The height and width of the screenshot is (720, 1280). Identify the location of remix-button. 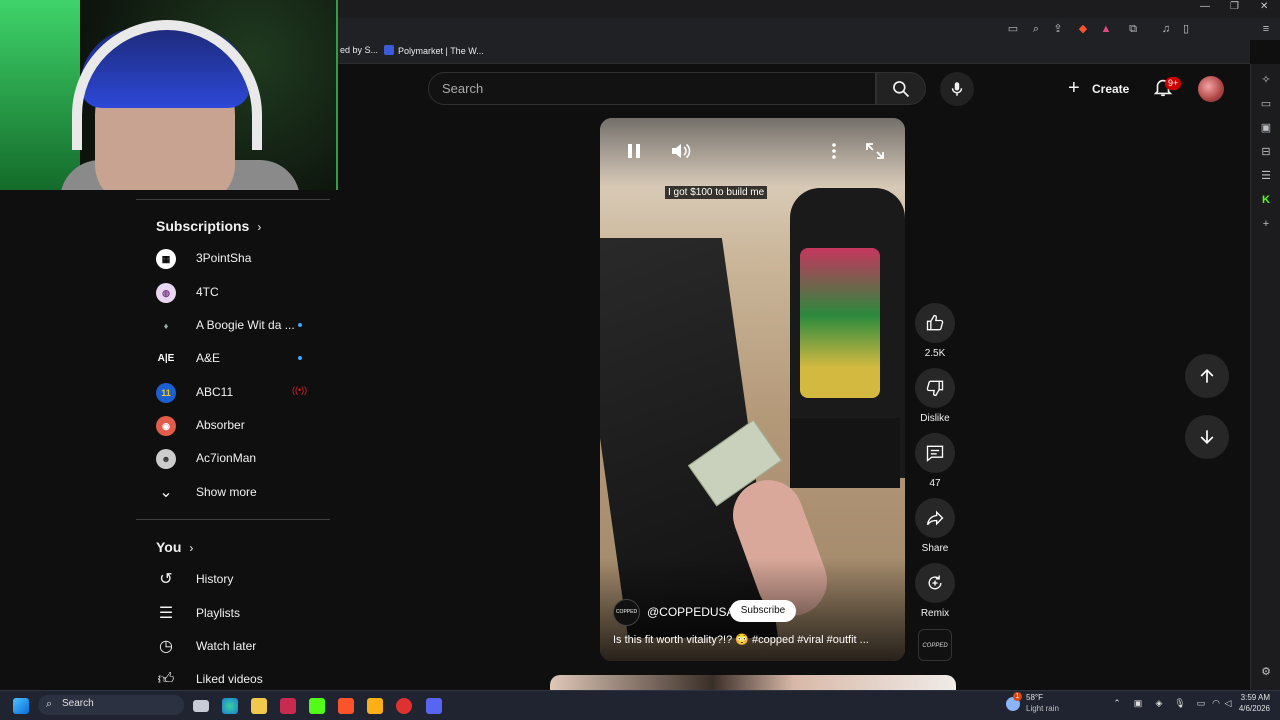
(935, 583).